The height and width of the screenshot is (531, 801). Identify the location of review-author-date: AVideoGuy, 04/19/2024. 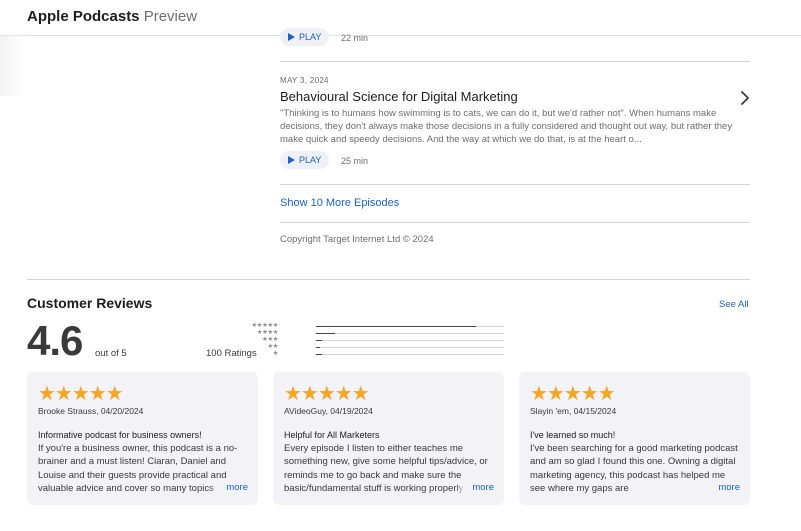
(328, 411).